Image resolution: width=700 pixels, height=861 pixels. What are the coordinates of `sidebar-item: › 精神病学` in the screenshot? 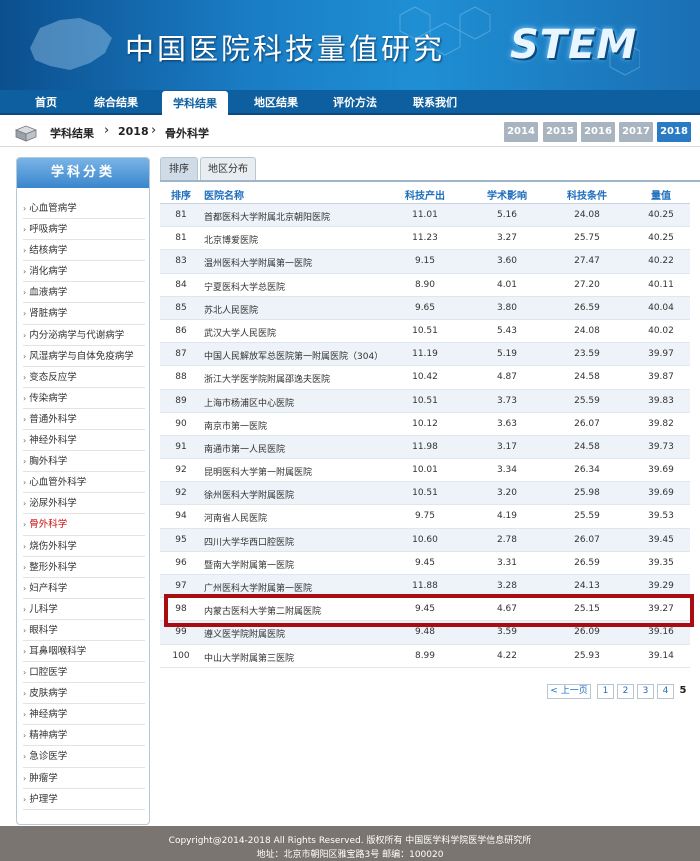 It's located at (84, 736).